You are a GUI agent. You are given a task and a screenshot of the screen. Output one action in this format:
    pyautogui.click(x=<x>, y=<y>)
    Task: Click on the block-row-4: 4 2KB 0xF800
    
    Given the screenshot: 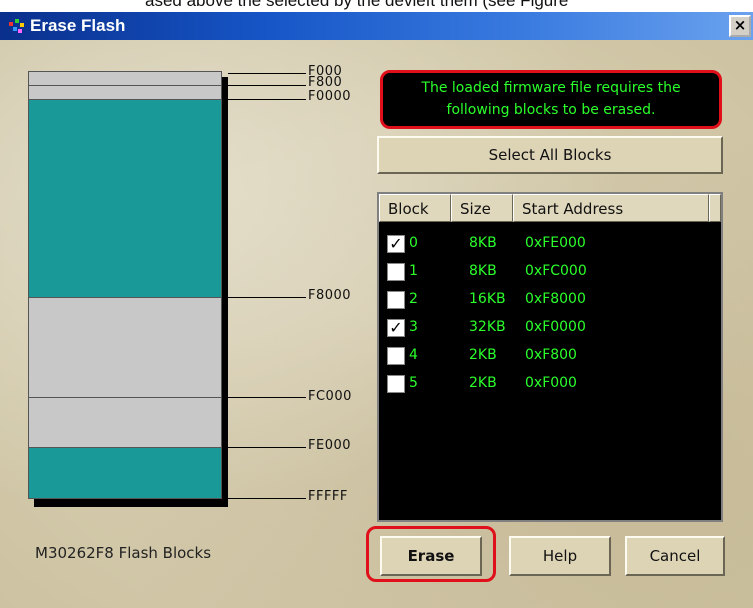 What is the action you would take?
    pyautogui.click(x=550, y=356)
    